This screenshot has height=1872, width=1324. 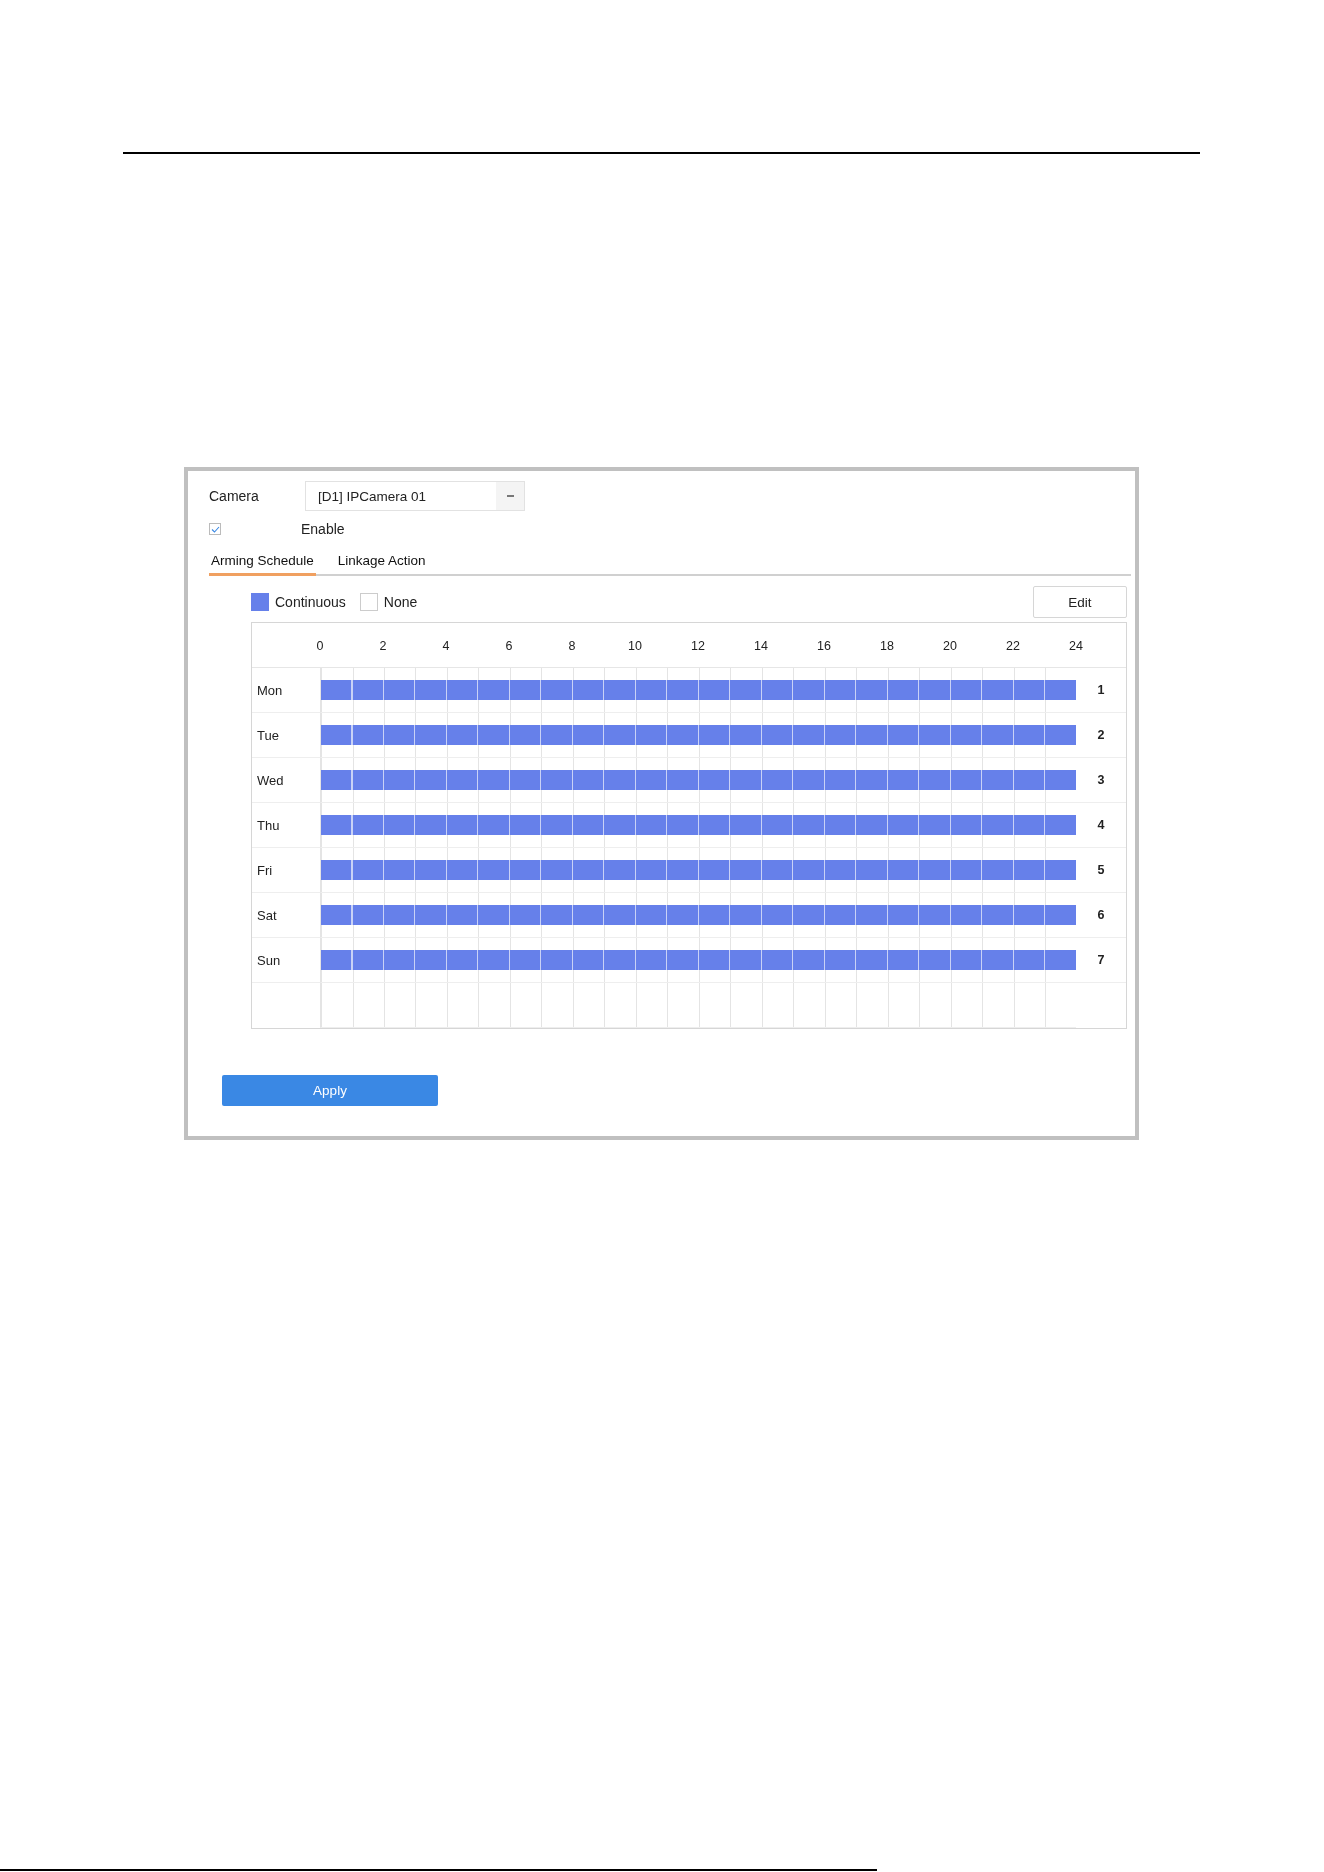 I want to click on day-number: 5, so click(x=1101, y=870).